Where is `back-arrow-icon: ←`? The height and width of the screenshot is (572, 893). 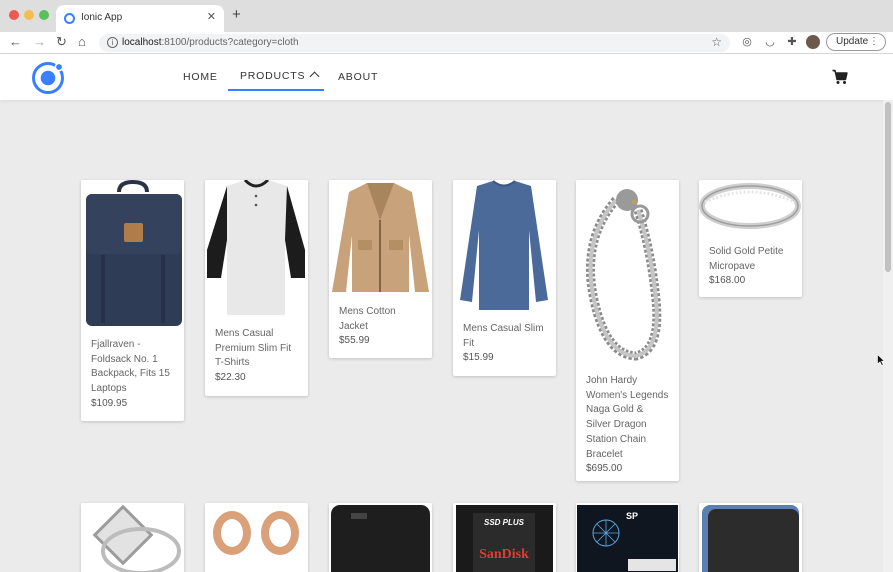
back-arrow-icon: ← is located at coordinates (15, 42).